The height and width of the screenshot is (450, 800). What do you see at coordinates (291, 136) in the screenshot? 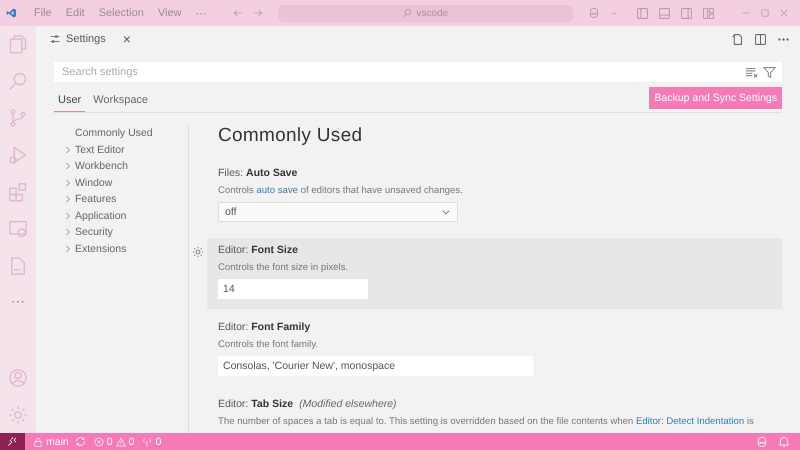
I see `section-title: Commonly Used` at bounding box center [291, 136].